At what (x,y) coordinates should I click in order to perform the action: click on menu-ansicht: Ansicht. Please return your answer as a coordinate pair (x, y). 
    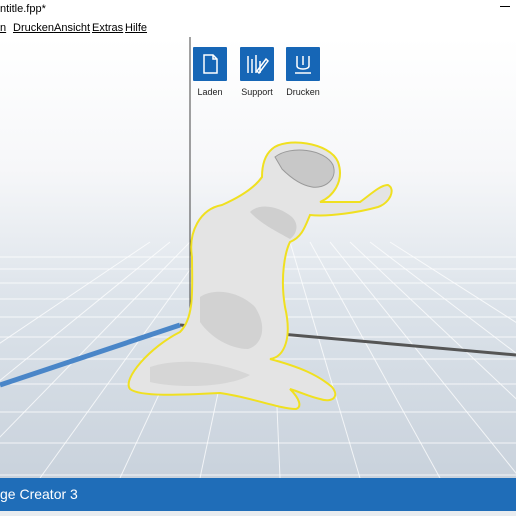
    Looking at the image, I should click on (72, 28).